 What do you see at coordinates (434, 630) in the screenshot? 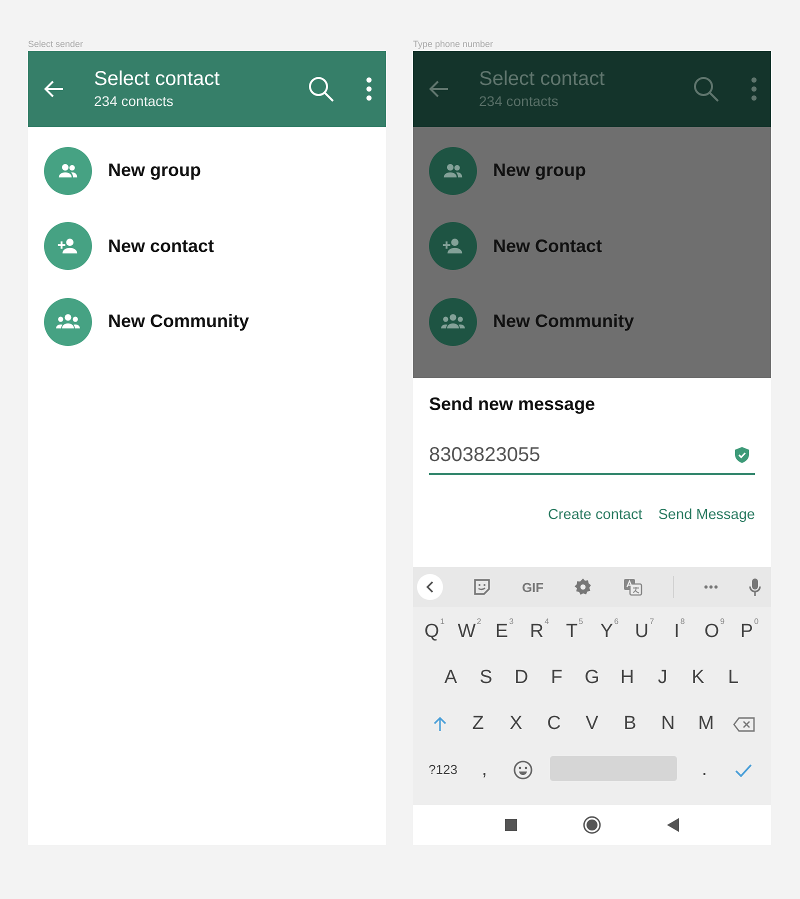
I see `key: Q$^{1}$` at bounding box center [434, 630].